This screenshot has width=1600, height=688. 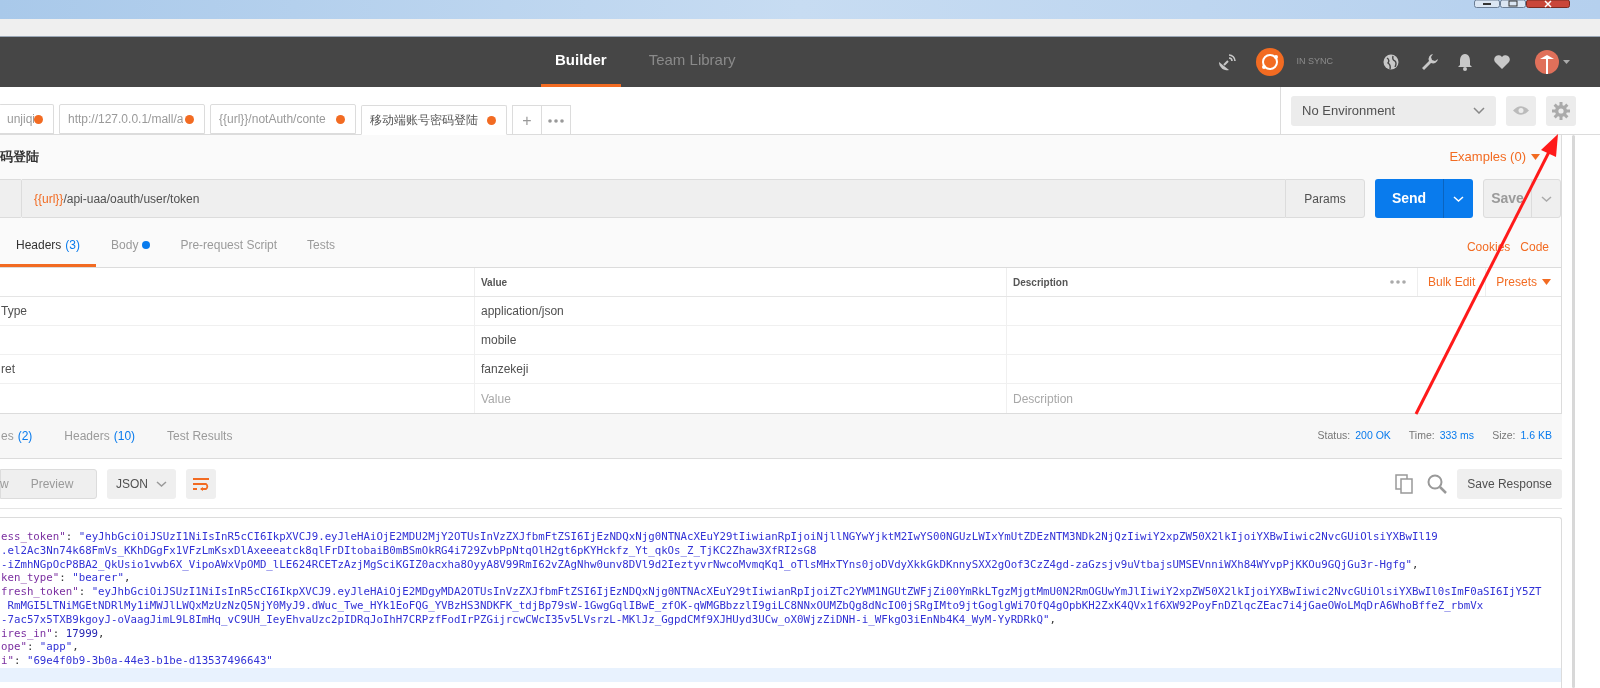 I want to click on bulk-edit-link: Bulk Edit, so click(x=1452, y=282).